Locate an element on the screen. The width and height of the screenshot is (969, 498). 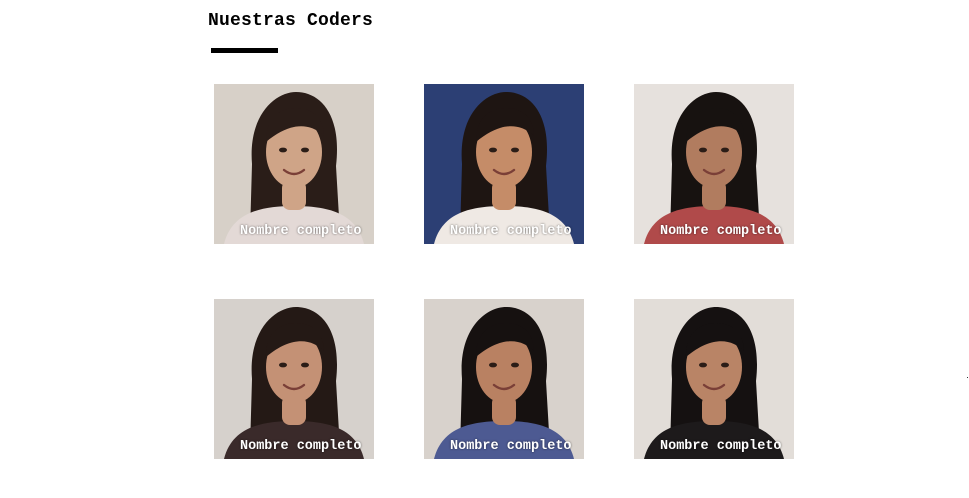
title-underline is located at coordinates (244, 50).